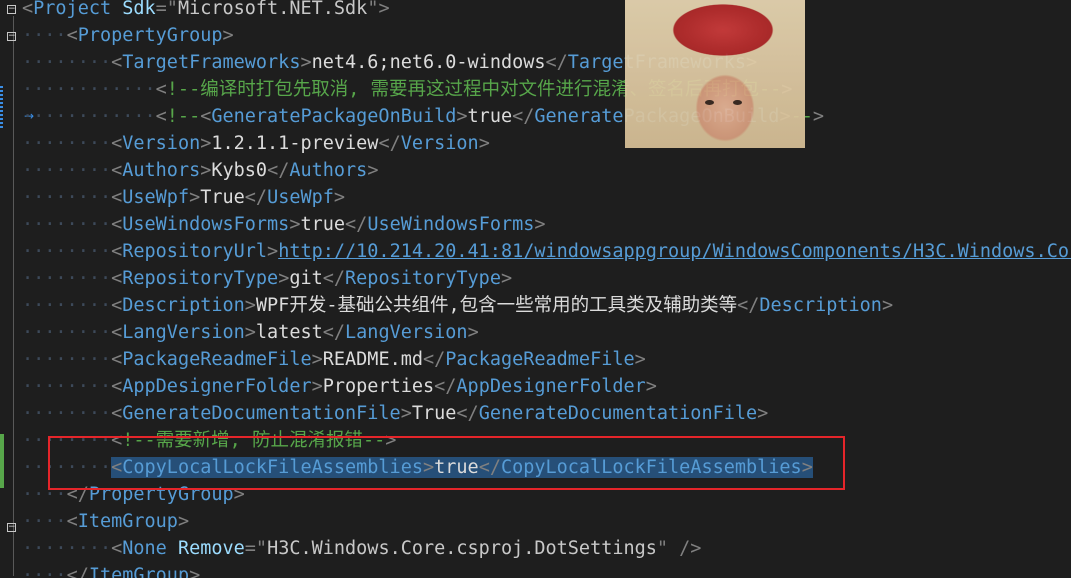 This screenshot has height=578, width=1071. Describe the element at coordinates (206, 224) in the screenshot. I see `tag-name: UseWindowsForms` at that location.